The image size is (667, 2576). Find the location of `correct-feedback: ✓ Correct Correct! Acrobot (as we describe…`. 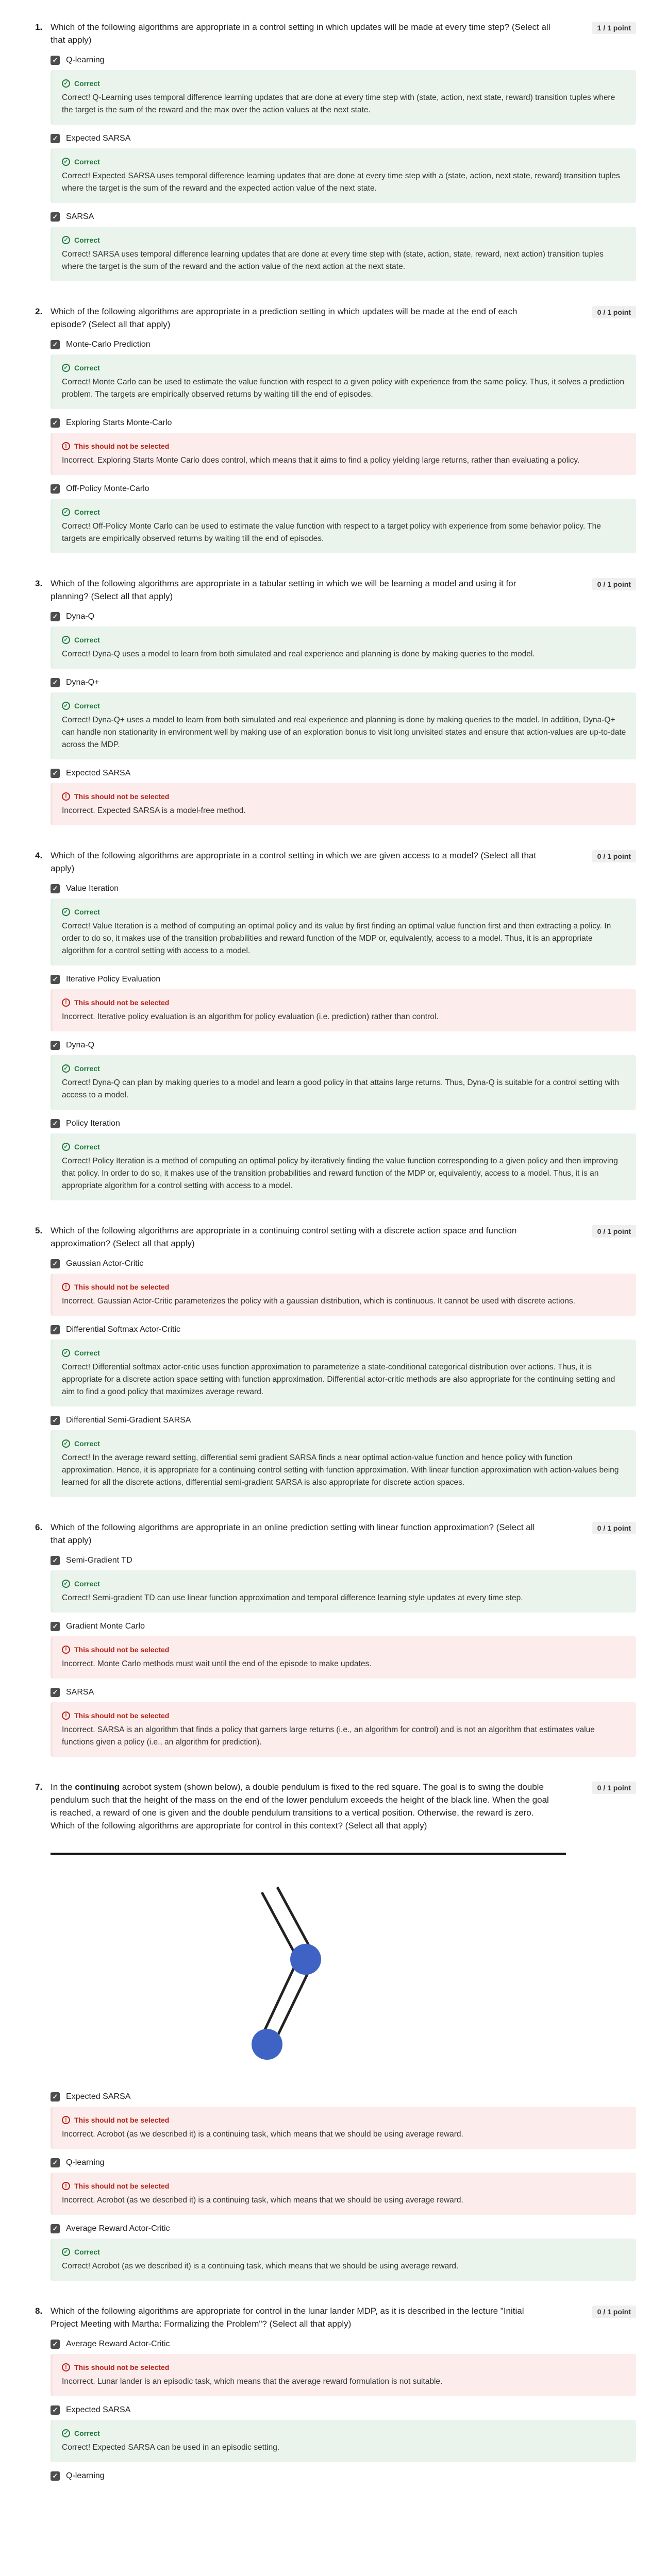

correct-feedback: ✓ Correct Correct! Acrobot (as we describe… is located at coordinates (343, 2260).